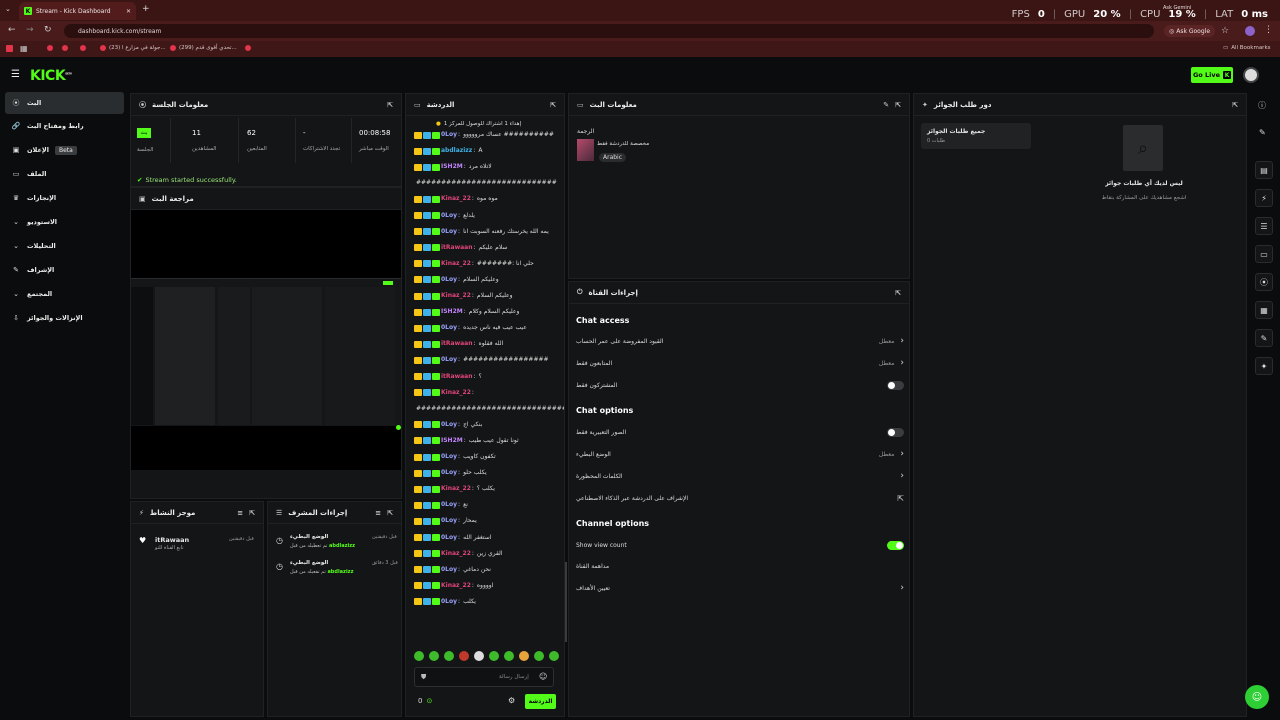 The width and height of the screenshot is (1280, 720). What do you see at coordinates (740, 588) in the screenshot?
I see `channel-action-row: تعيين الأهداف ›` at bounding box center [740, 588].